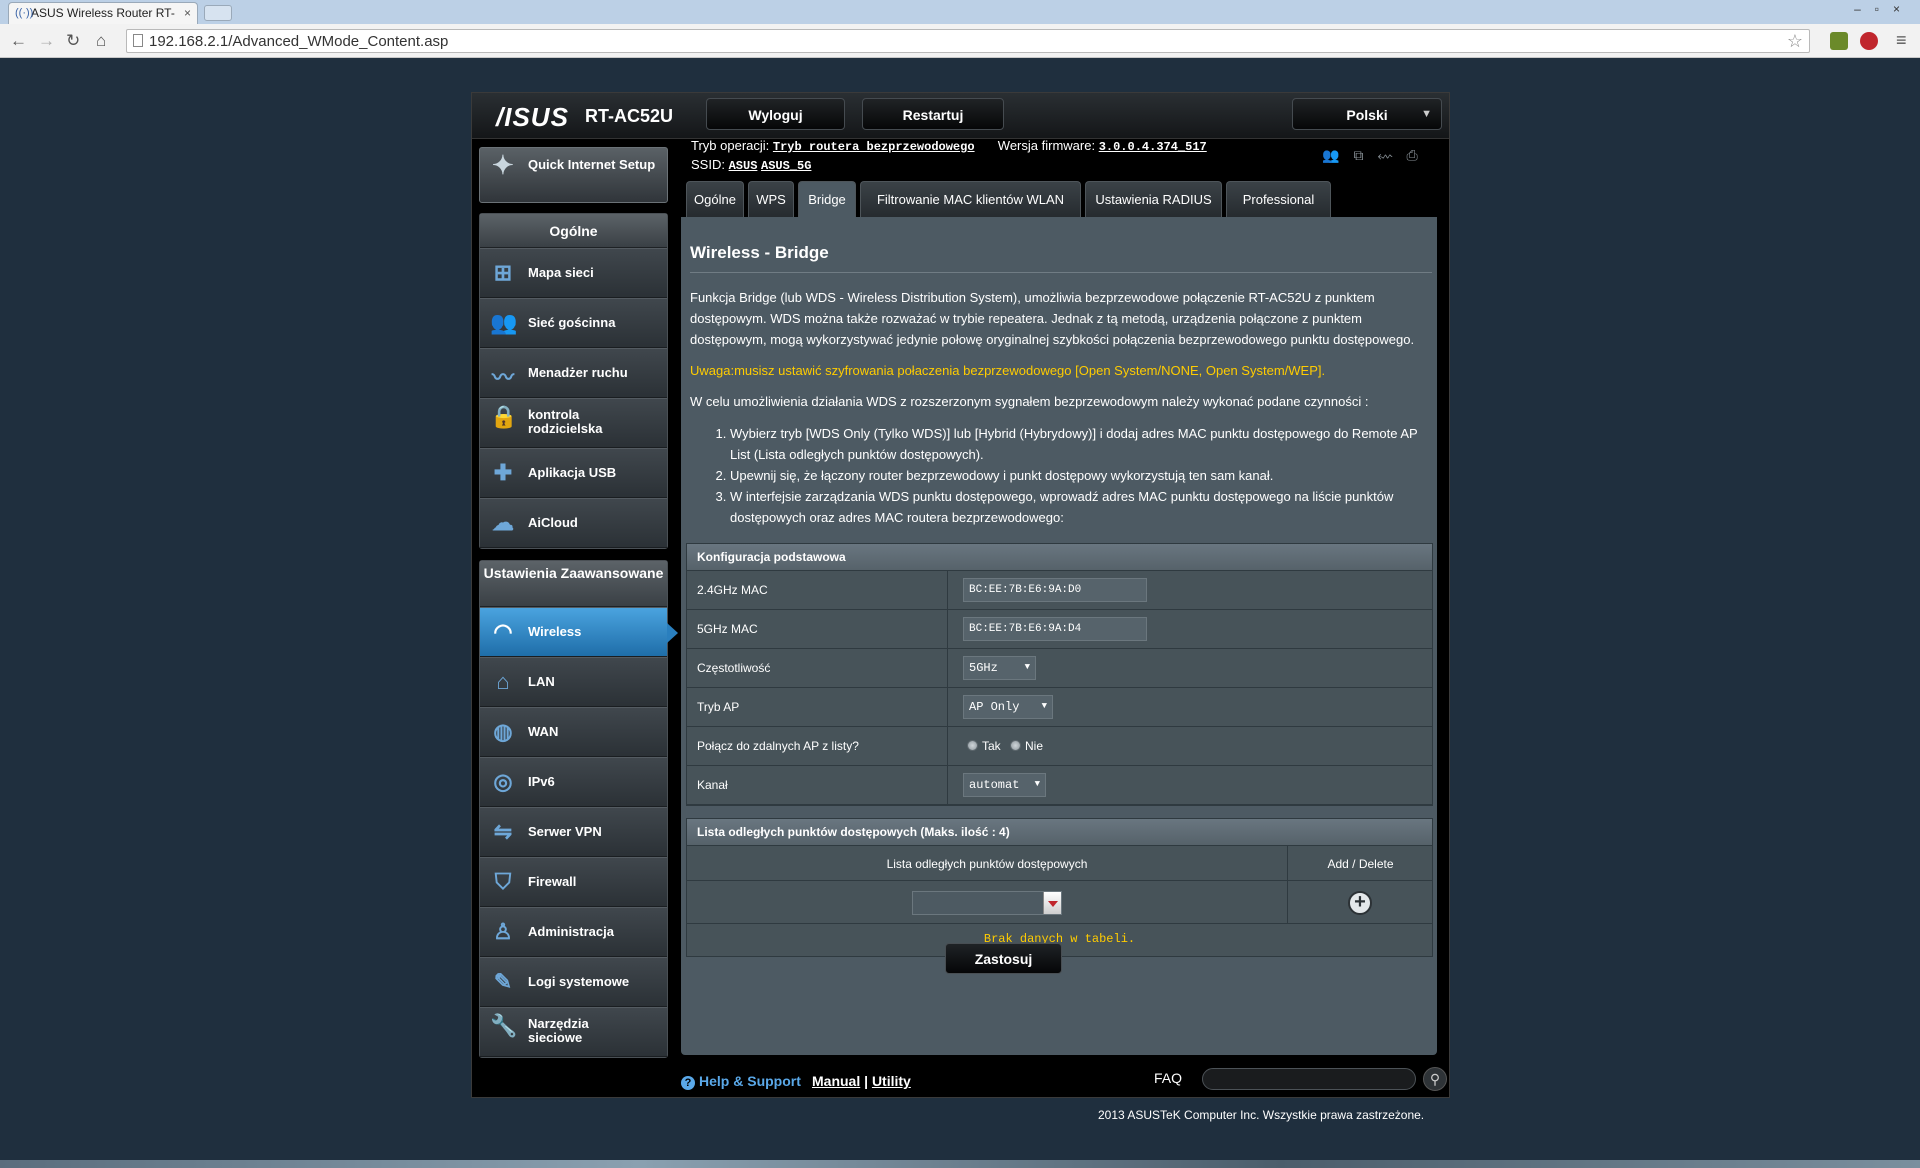  Describe the element at coordinates (503, 881) in the screenshot. I see `shield-icon: ⛉` at that location.